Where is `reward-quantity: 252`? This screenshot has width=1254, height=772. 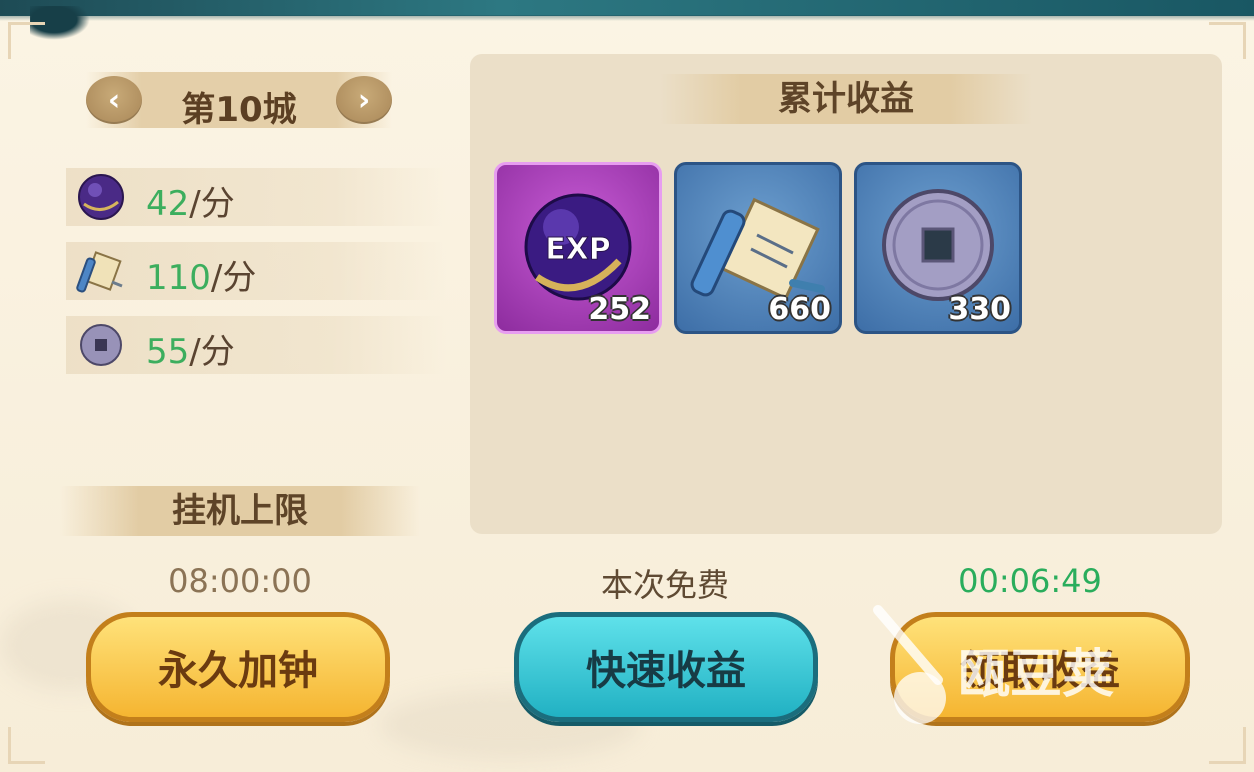
reward-quantity: 252 is located at coordinates (619, 309).